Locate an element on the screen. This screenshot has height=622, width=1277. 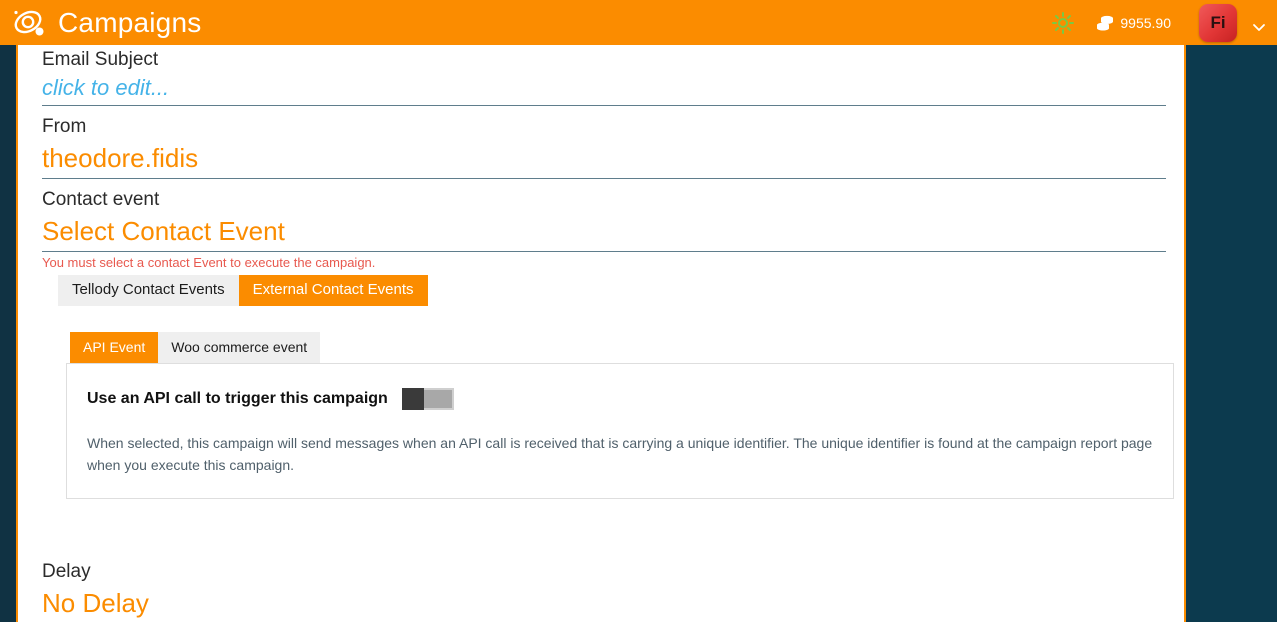
api-call-toggle is located at coordinates (427, 399).